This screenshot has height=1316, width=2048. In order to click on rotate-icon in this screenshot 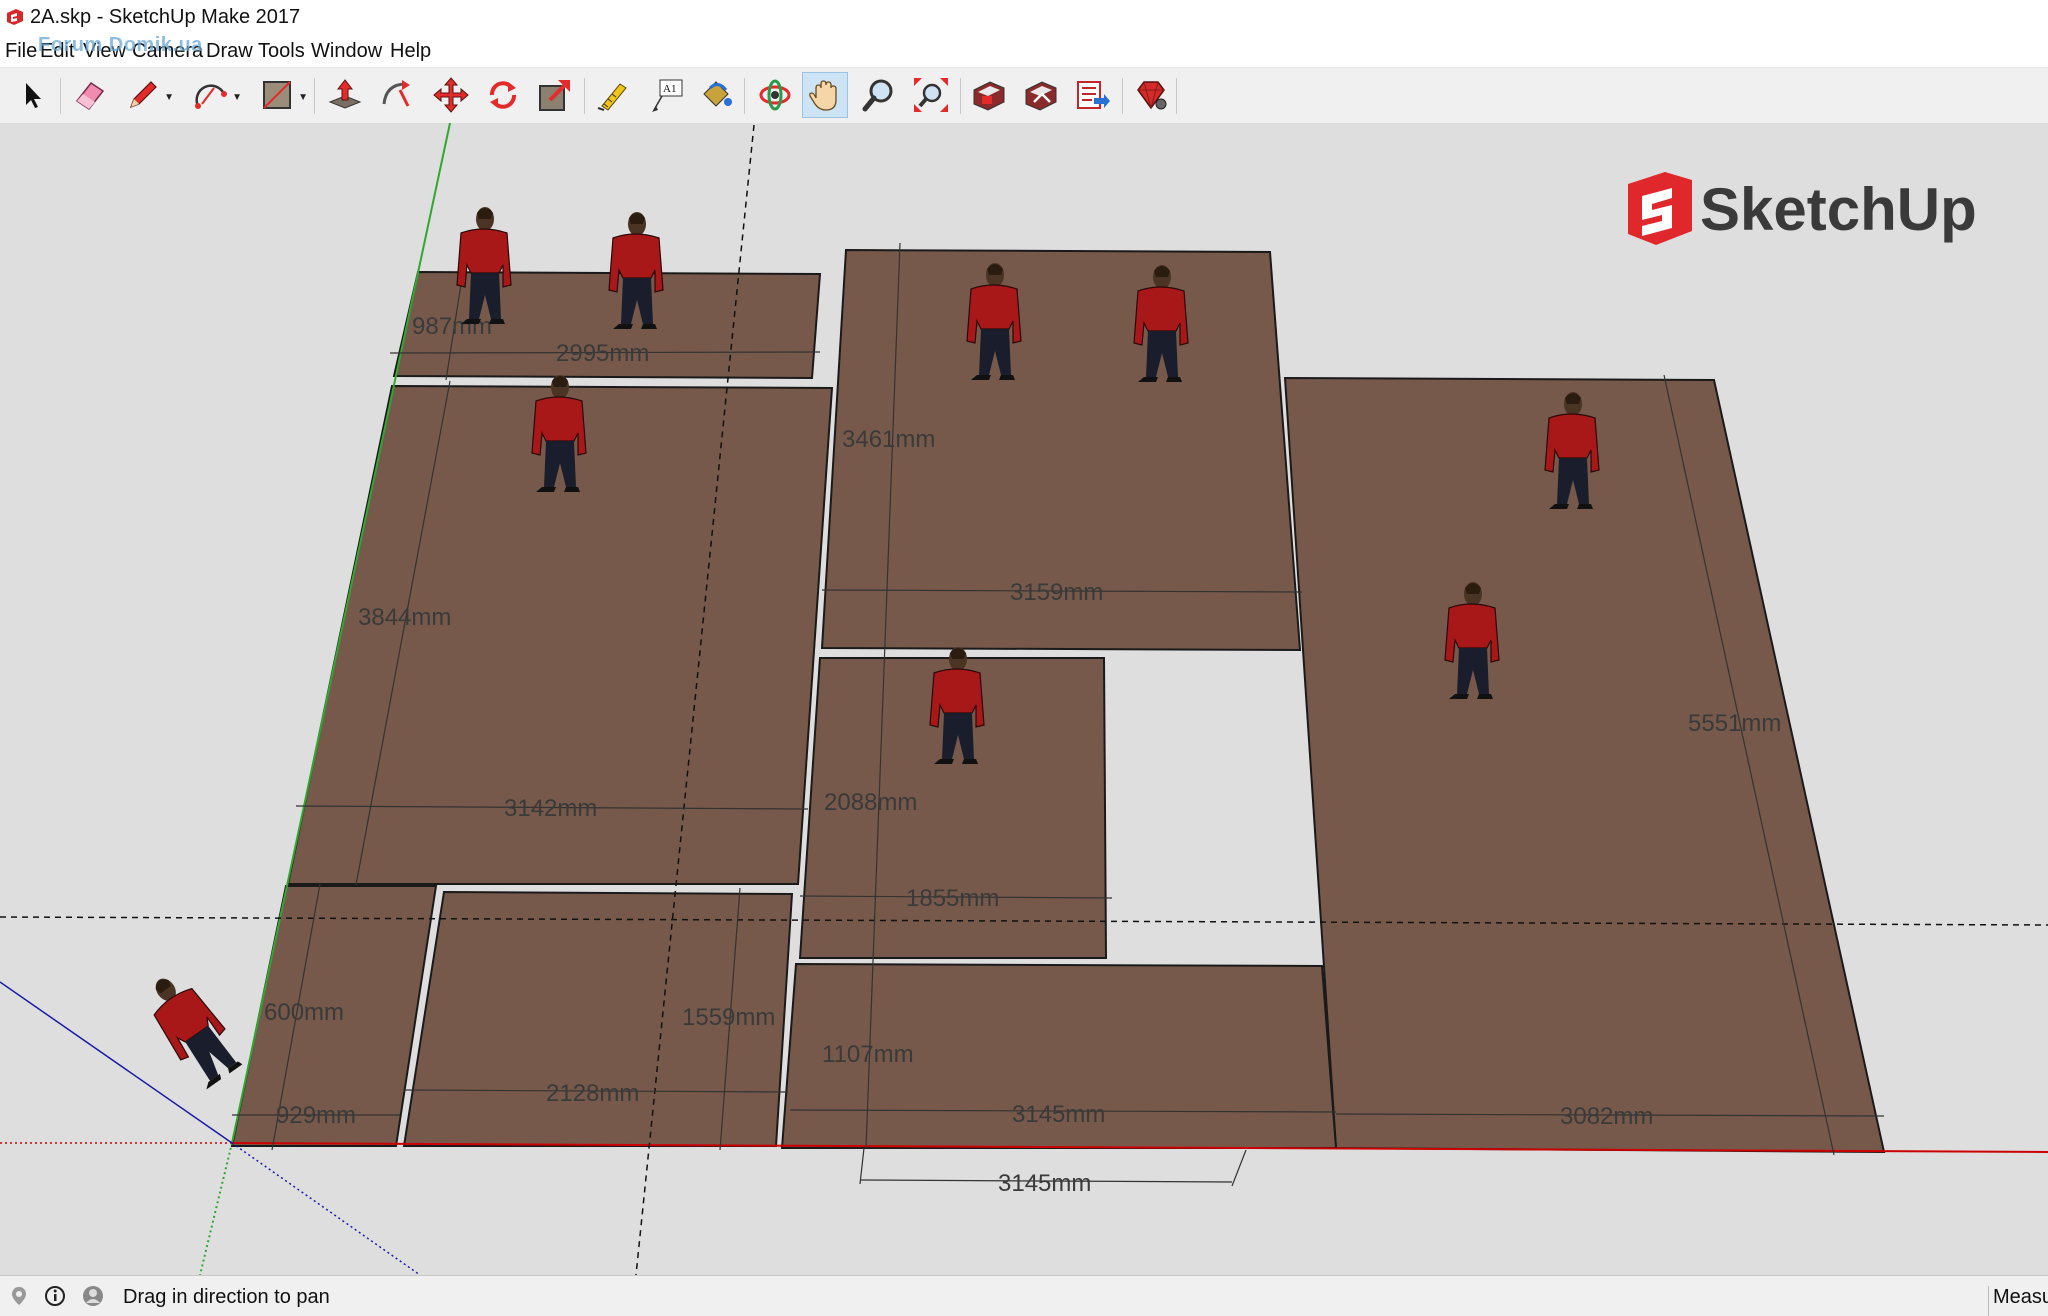, I will do `click(503, 95)`.